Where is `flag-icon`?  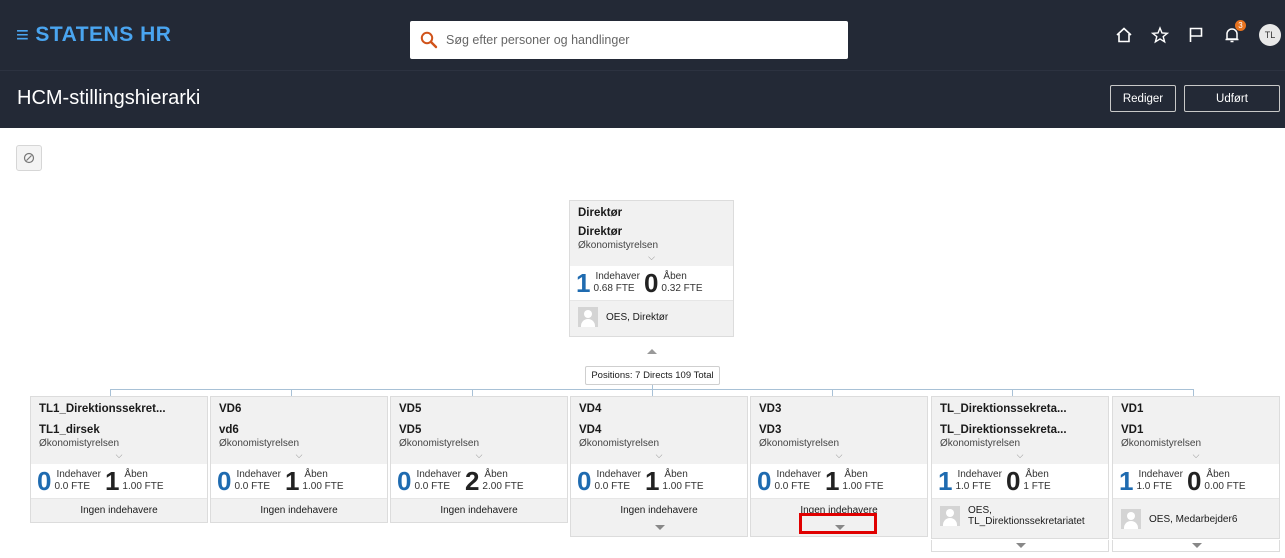
flag-icon is located at coordinates (1196, 35).